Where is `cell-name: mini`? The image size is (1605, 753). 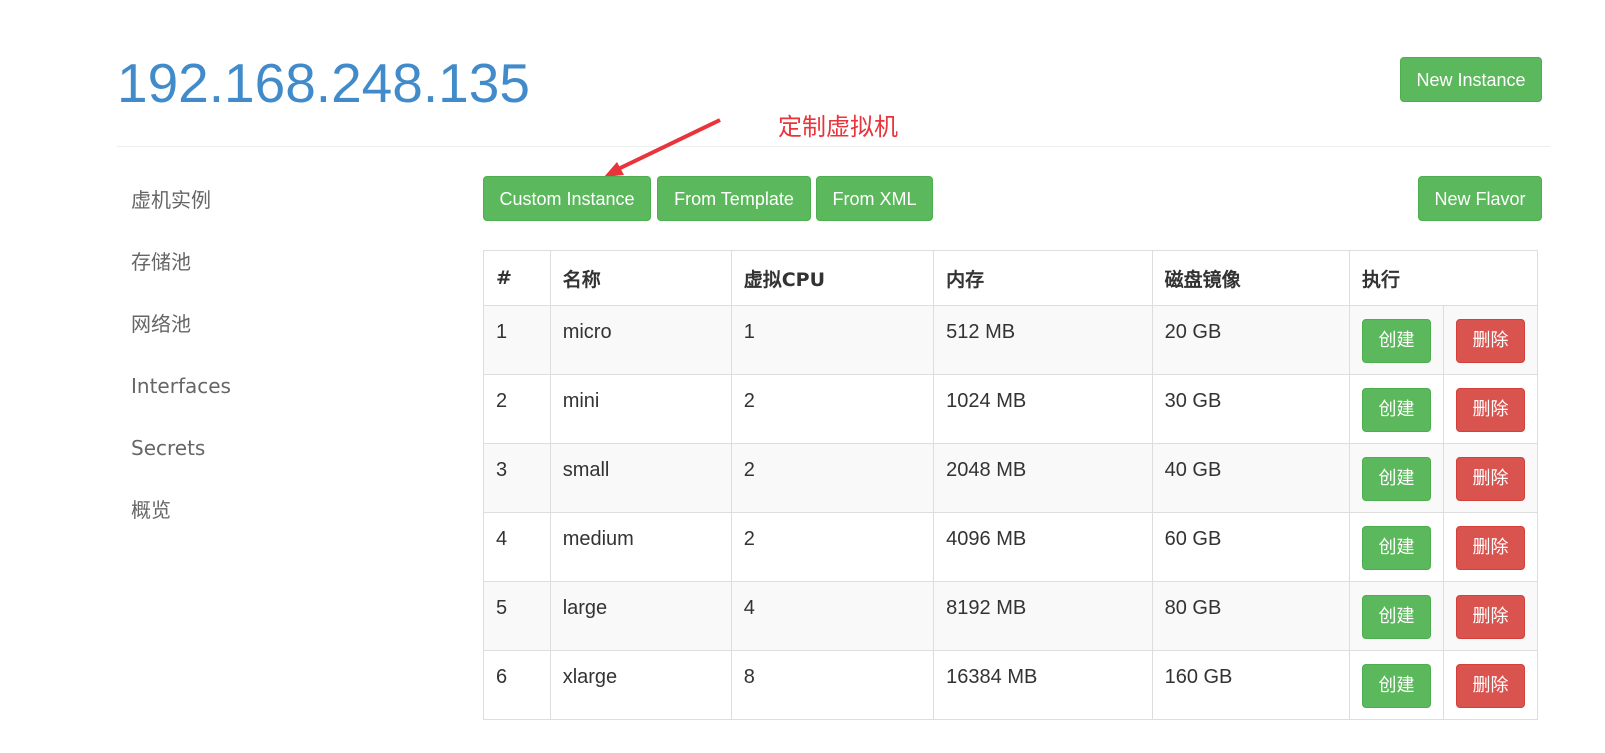
cell-name: mini is located at coordinates (640, 409).